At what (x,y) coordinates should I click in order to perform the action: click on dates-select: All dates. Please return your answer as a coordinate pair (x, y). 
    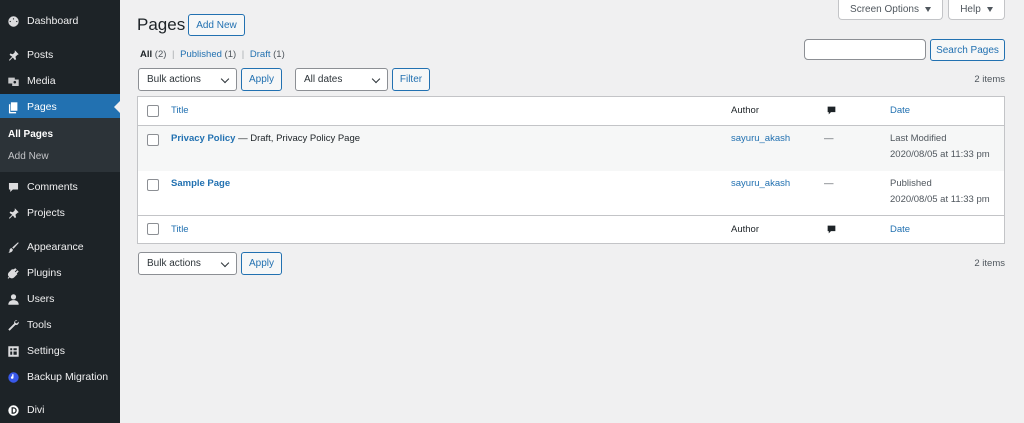
    Looking at the image, I should click on (341, 79).